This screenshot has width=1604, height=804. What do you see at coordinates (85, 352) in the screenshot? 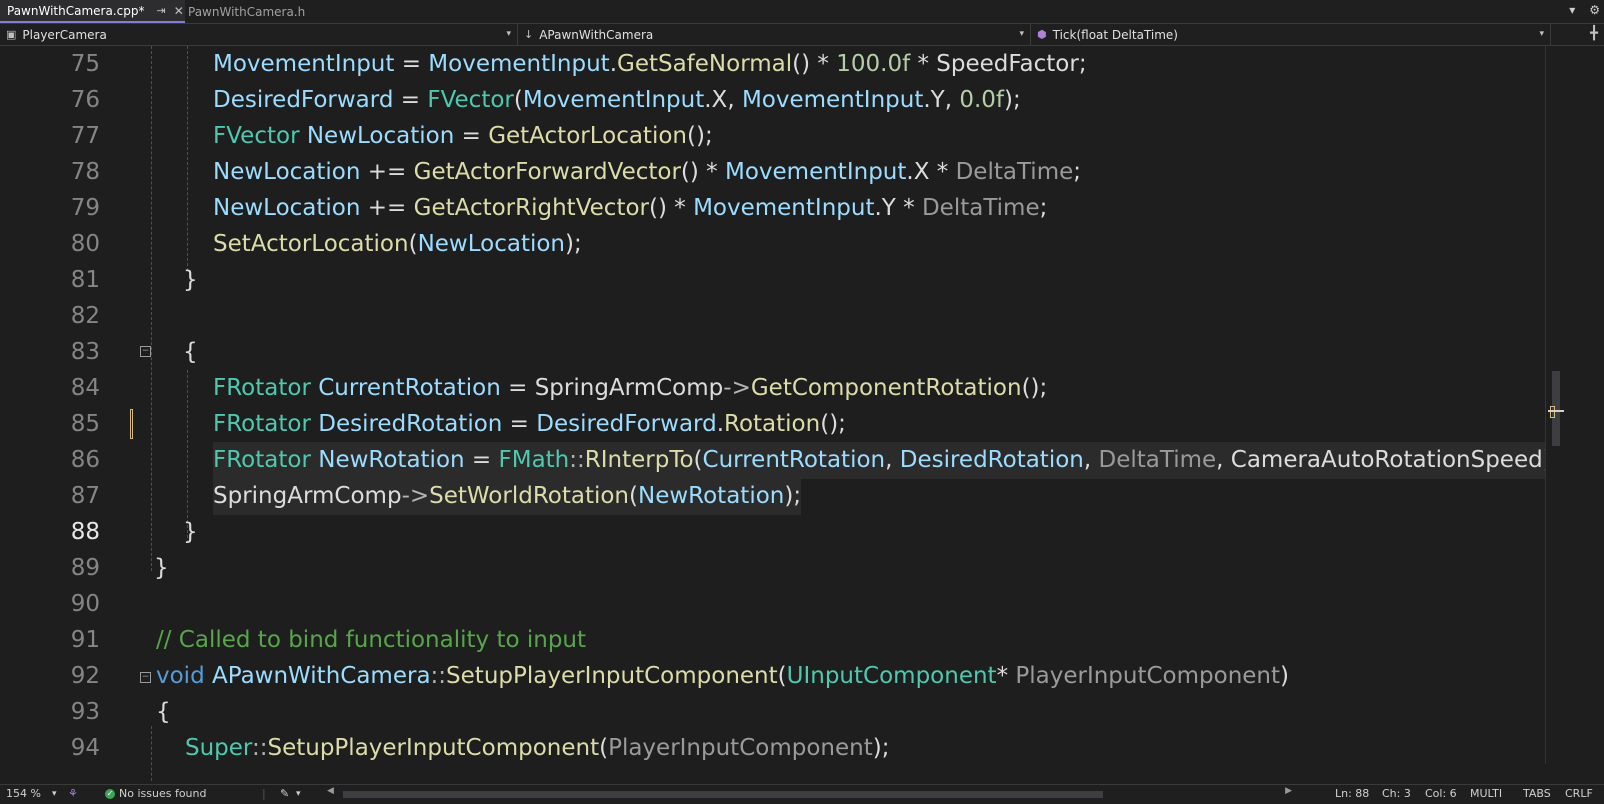
I see `line-number: 83` at bounding box center [85, 352].